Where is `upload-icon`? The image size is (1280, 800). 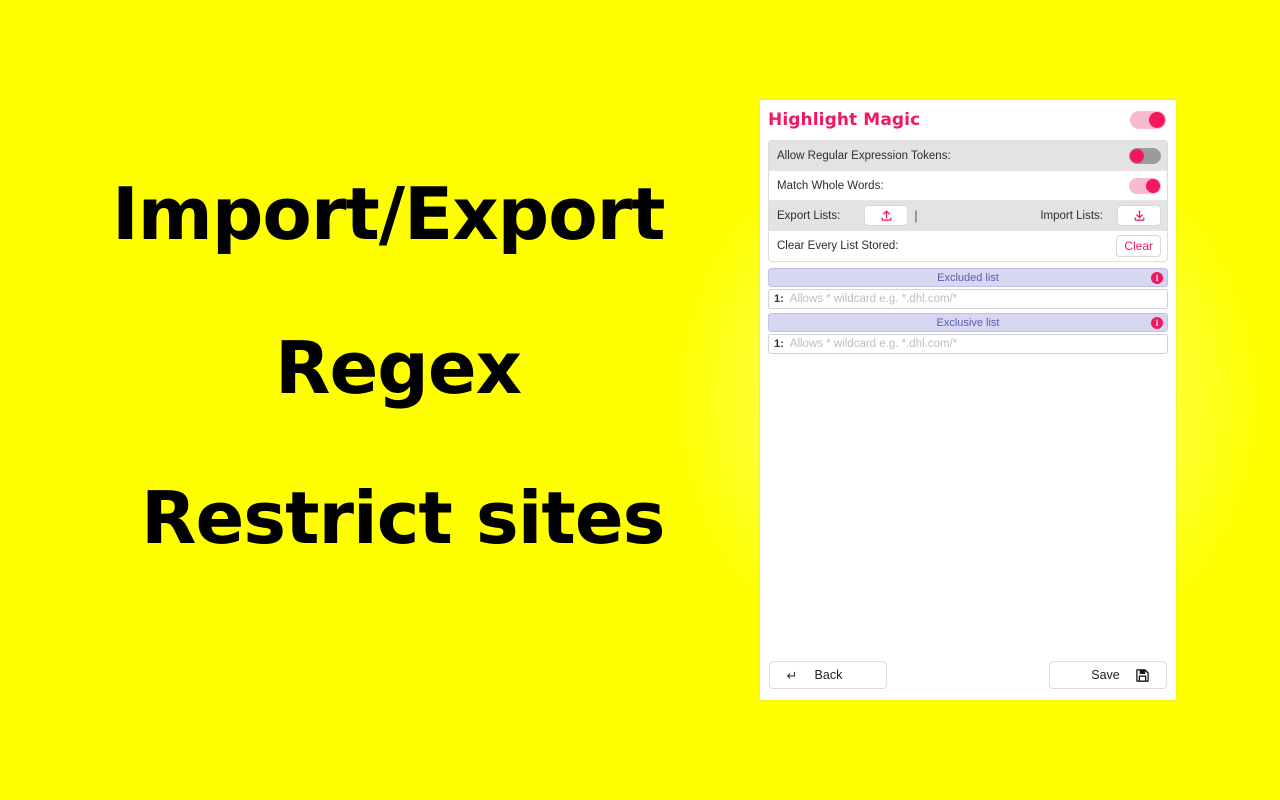
upload-icon is located at coordinates (886, 215).